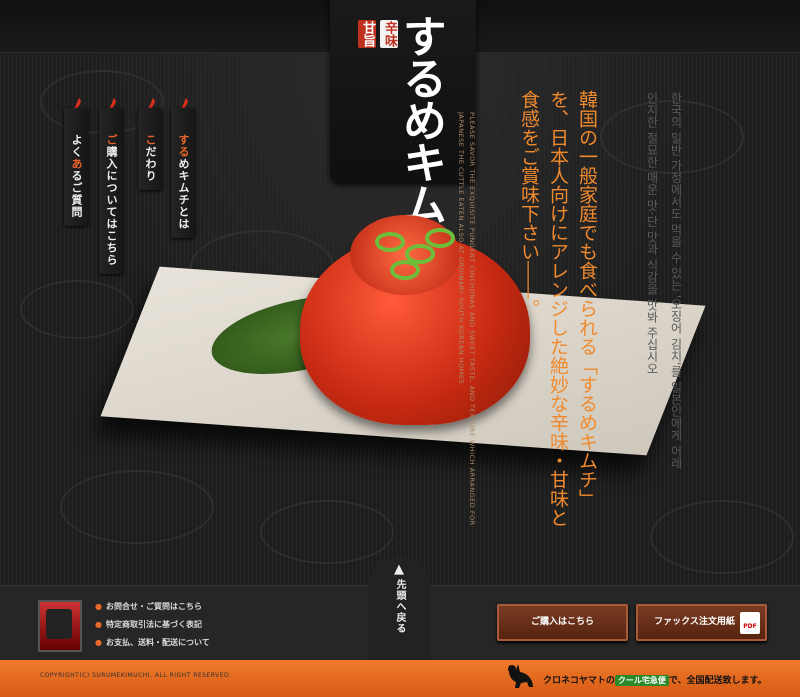 Image resolution: width=800 pixels, height=697 pixels. What do you see at coordinates (148, 624) in the screenshot?
I see `footer-link-legal: ● 特定商取引法に基づく表記` at bounding box center [148, 624].